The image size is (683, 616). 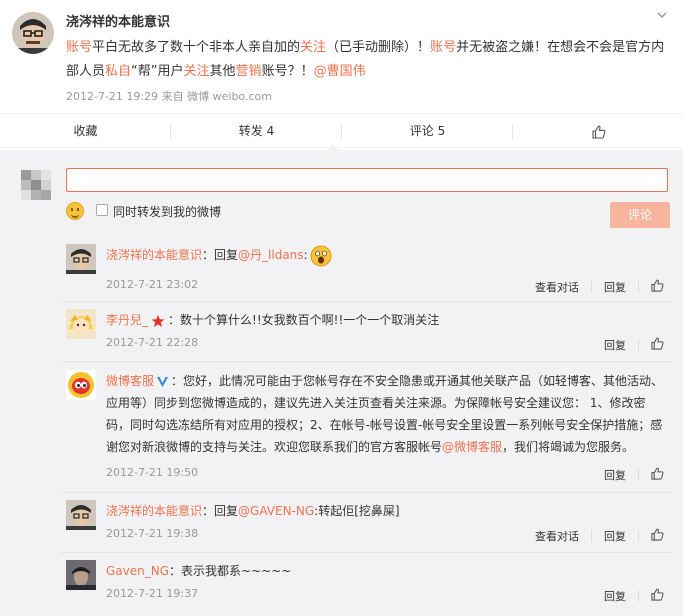 I want to click on post-action-bar: 收藏 转发 4 评论 5, so click(x=341, y=130).